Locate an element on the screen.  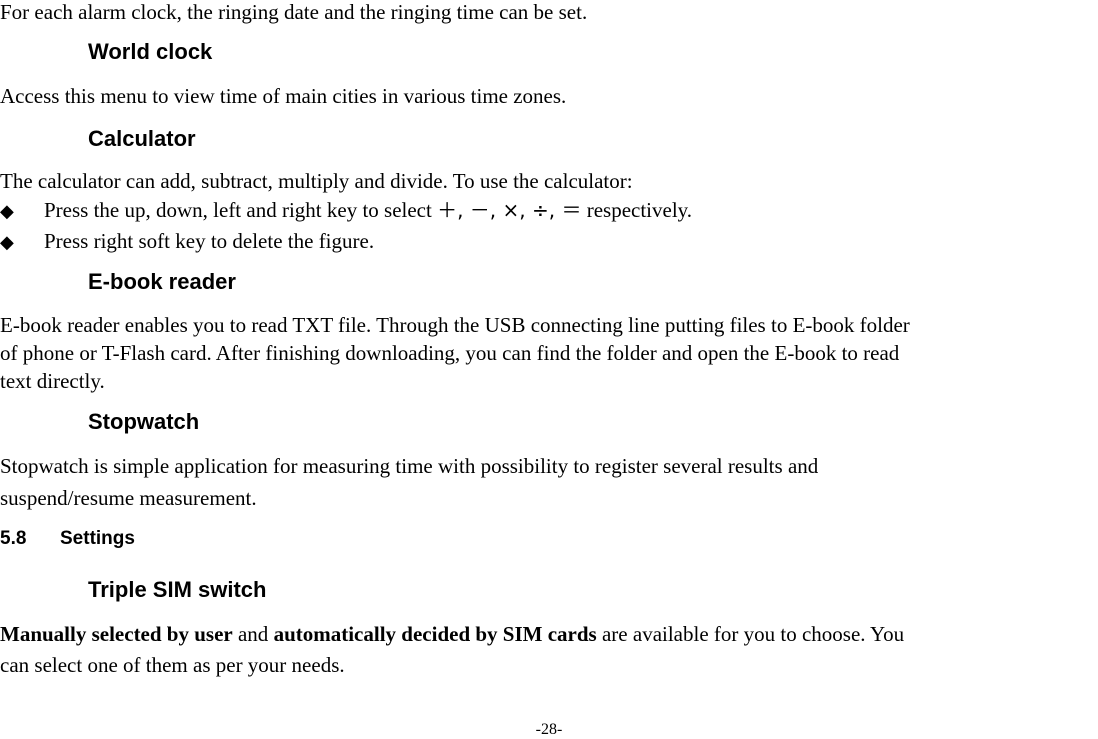
ebook-paragraph-line-3: text directly. is located at coordinates (52, 381).